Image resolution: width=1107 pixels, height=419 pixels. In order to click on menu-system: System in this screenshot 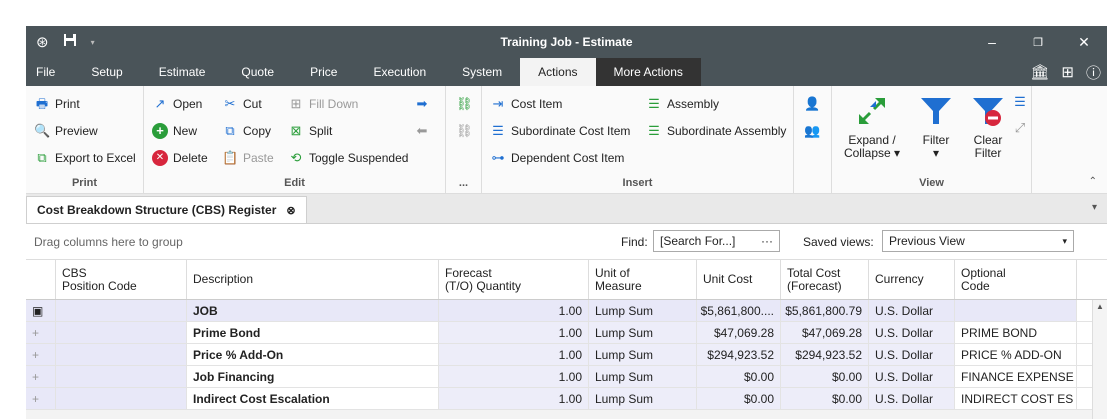, I will do `click(482, 72)`.